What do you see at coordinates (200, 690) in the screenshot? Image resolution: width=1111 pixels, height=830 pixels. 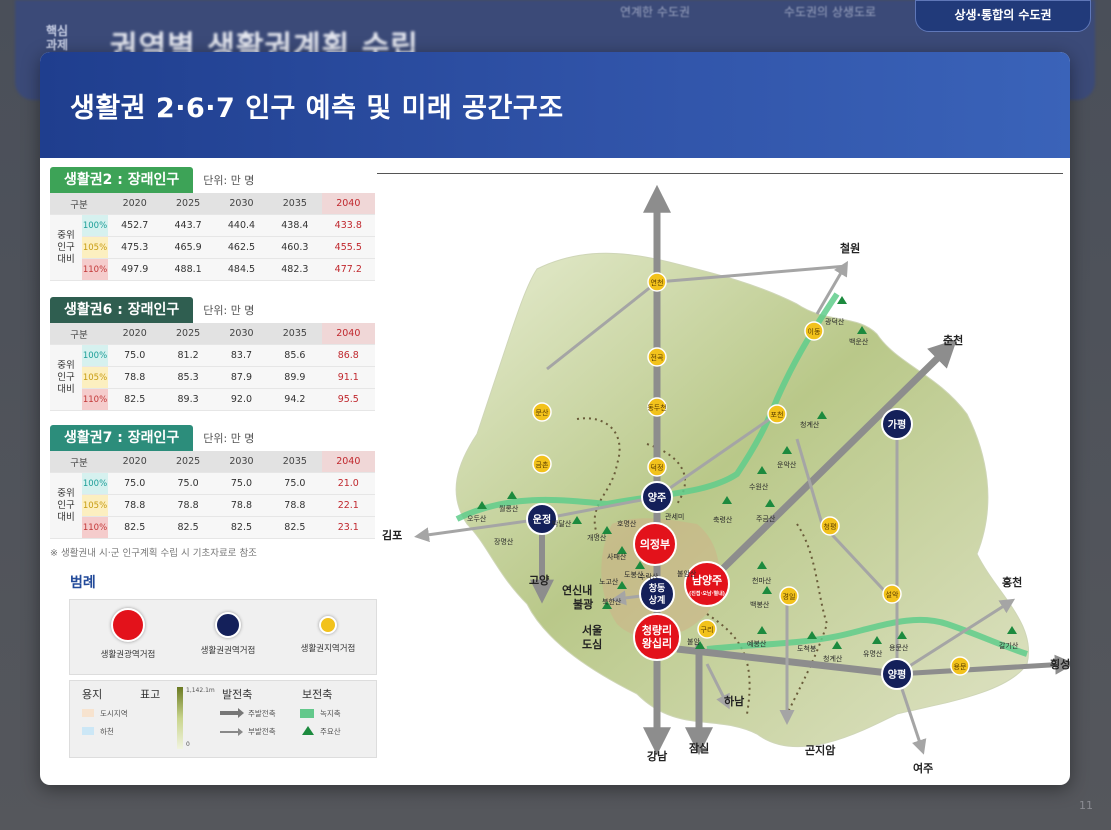 I see `legend-elev-max: 1,142.1m` at bounding box center [200, 690].